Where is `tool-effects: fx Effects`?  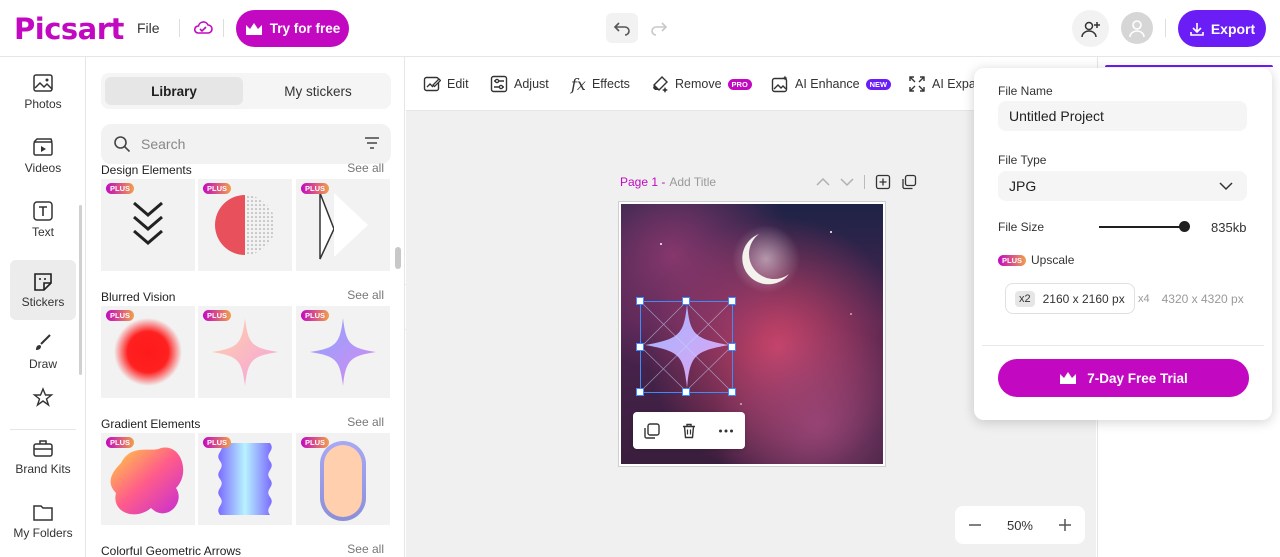 tool-effects: fx Effects is located at coordinates (600, 84).